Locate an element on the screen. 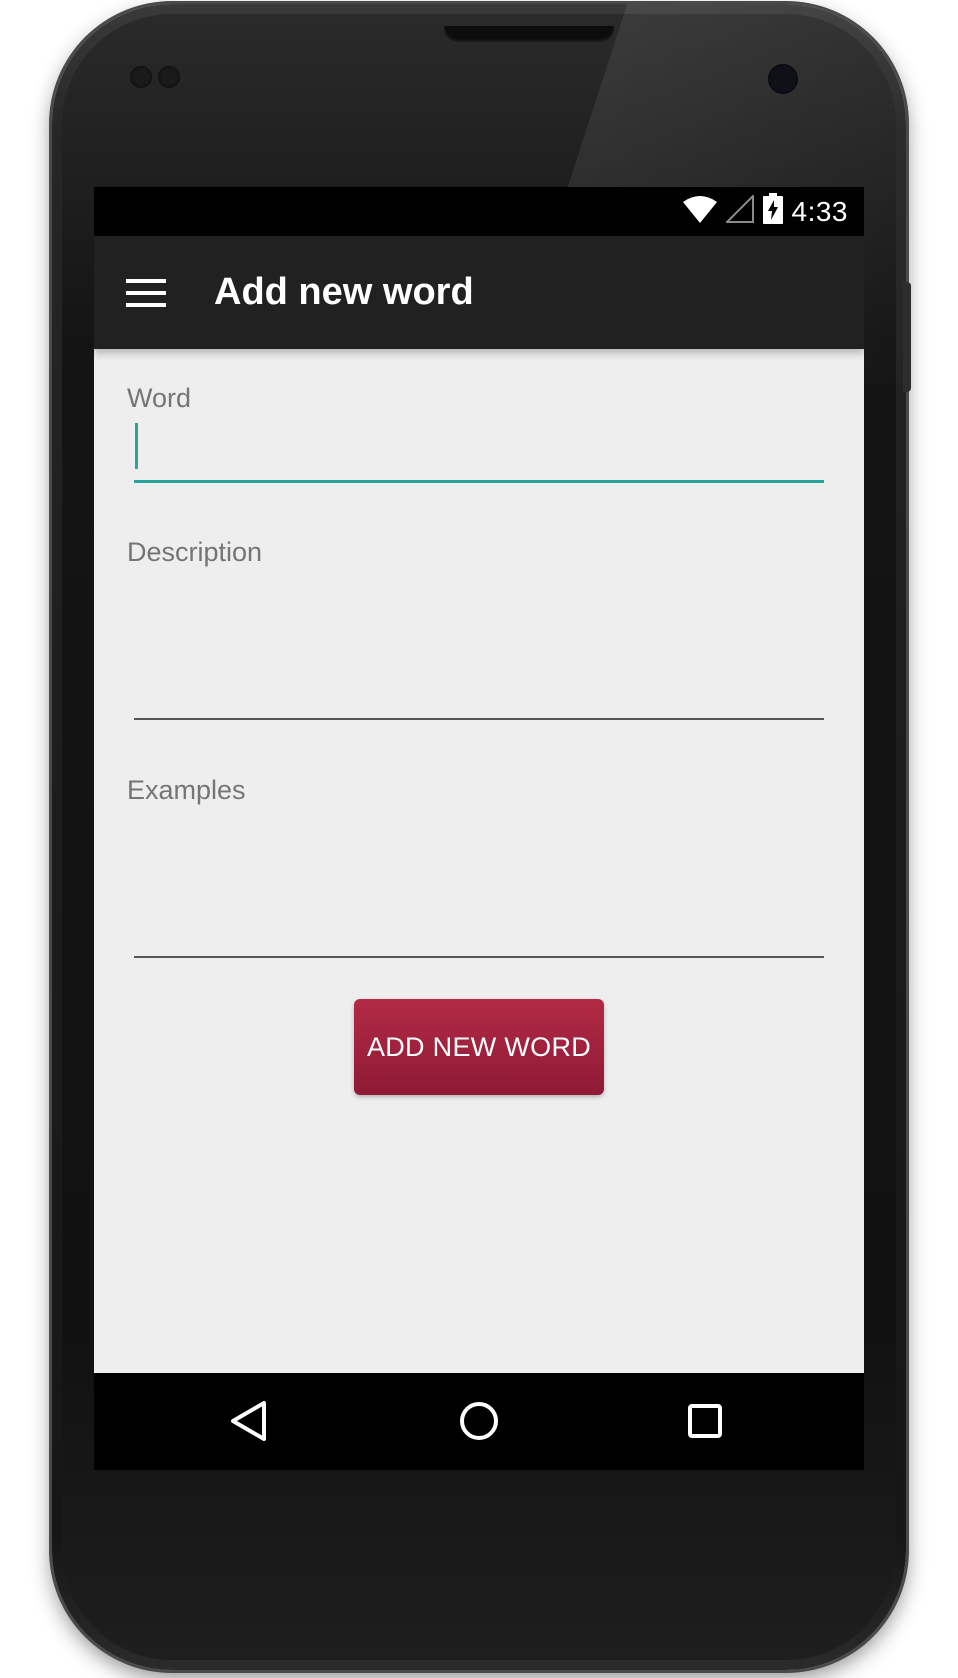  home-icon is located at coordinates (479, 1421).